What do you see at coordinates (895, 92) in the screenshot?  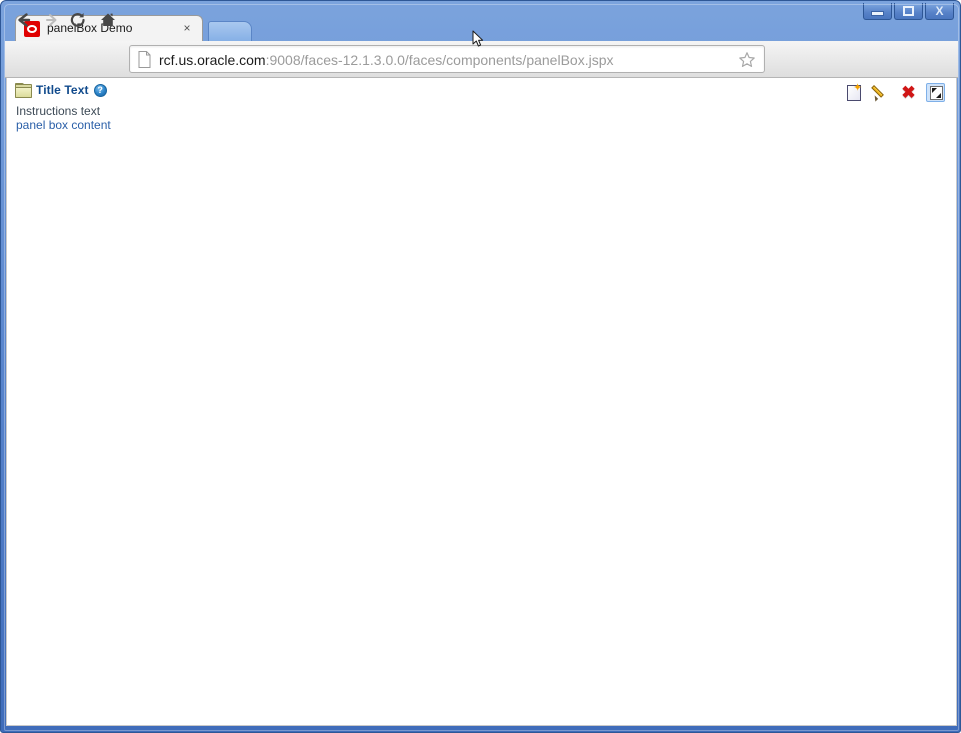 I see `panel-box-toolbar: ✦ ✖` at bounding box center [895, 92].